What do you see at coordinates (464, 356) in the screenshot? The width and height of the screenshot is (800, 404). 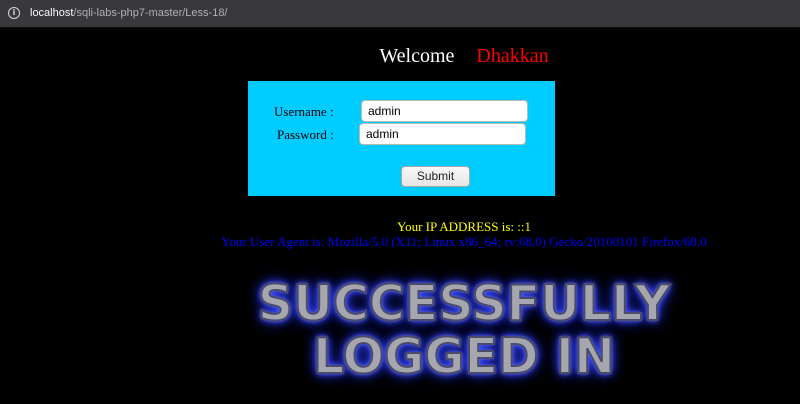 I see `success-banner-line2: LOGGED IN` at bounding box center [464, 356].